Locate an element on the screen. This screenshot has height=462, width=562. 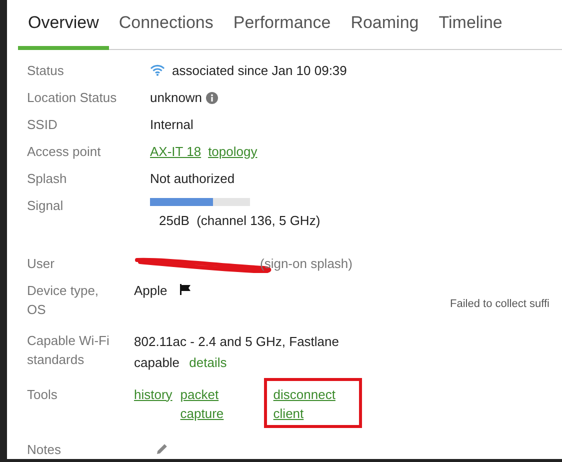
field-value: 802.11ac - 2.4 and 5 GHz, Fastlane capable details is located at coordinates (237, 352).